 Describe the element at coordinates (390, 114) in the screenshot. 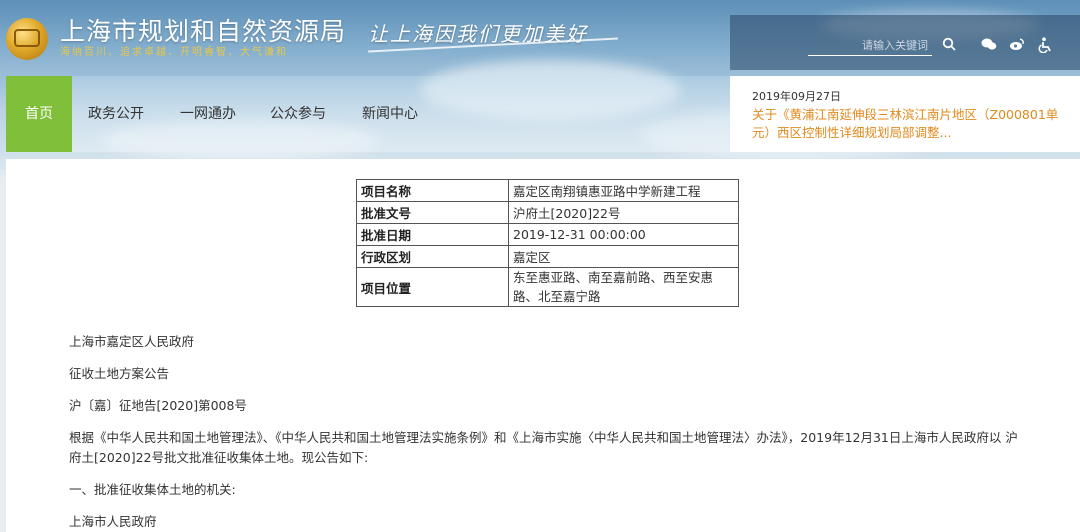

I see `nav-news-center: 新闻中心` at that location.